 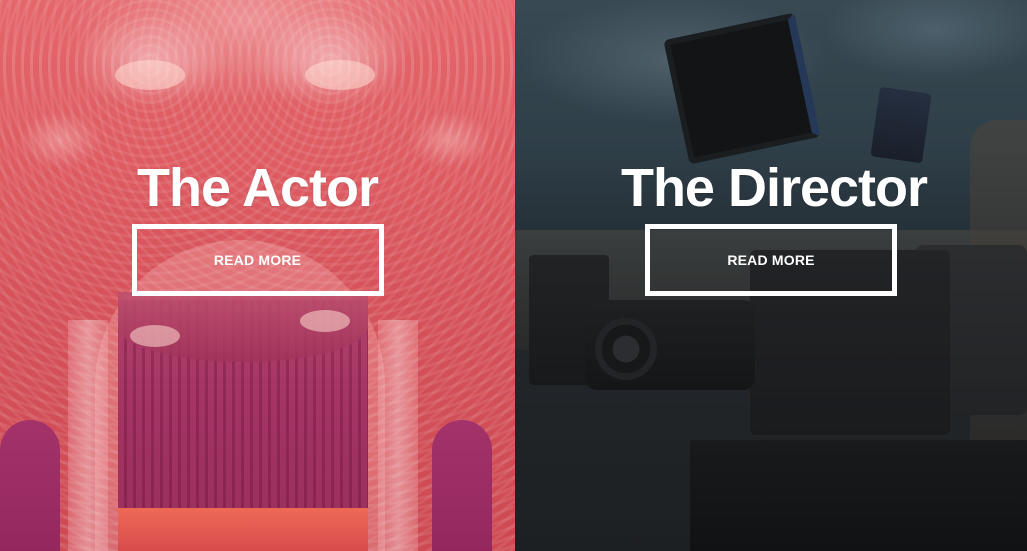 What do you see at coordinates (243, 529) in the screenshot?
I see `stage-floor` at bounding box center [243, 529].